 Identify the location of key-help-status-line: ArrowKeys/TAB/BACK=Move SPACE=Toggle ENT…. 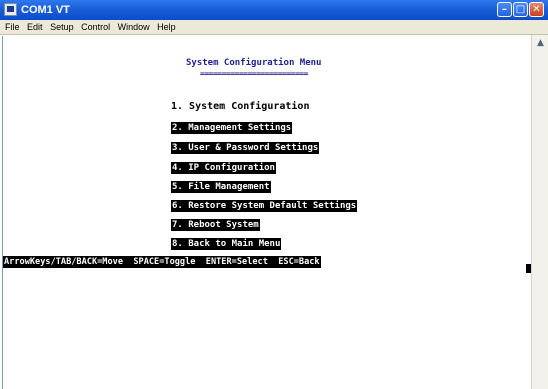
(162, 262).